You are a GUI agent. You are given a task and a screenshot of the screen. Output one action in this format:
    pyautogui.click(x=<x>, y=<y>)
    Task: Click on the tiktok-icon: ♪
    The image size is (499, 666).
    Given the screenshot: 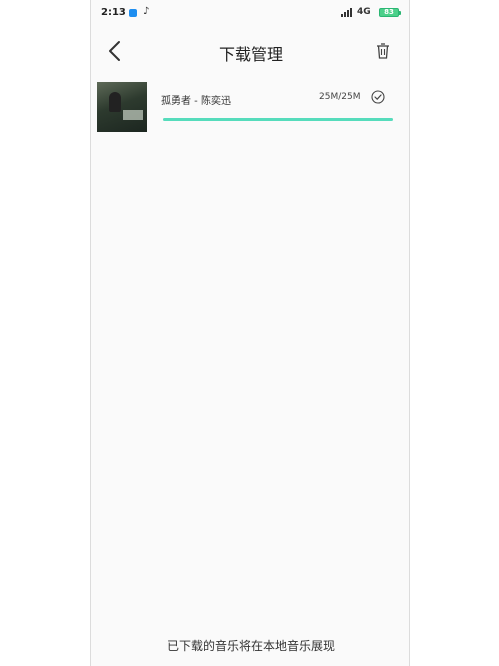 What is the action you would take?
    pyautogui.click(x=146, y=11)
    